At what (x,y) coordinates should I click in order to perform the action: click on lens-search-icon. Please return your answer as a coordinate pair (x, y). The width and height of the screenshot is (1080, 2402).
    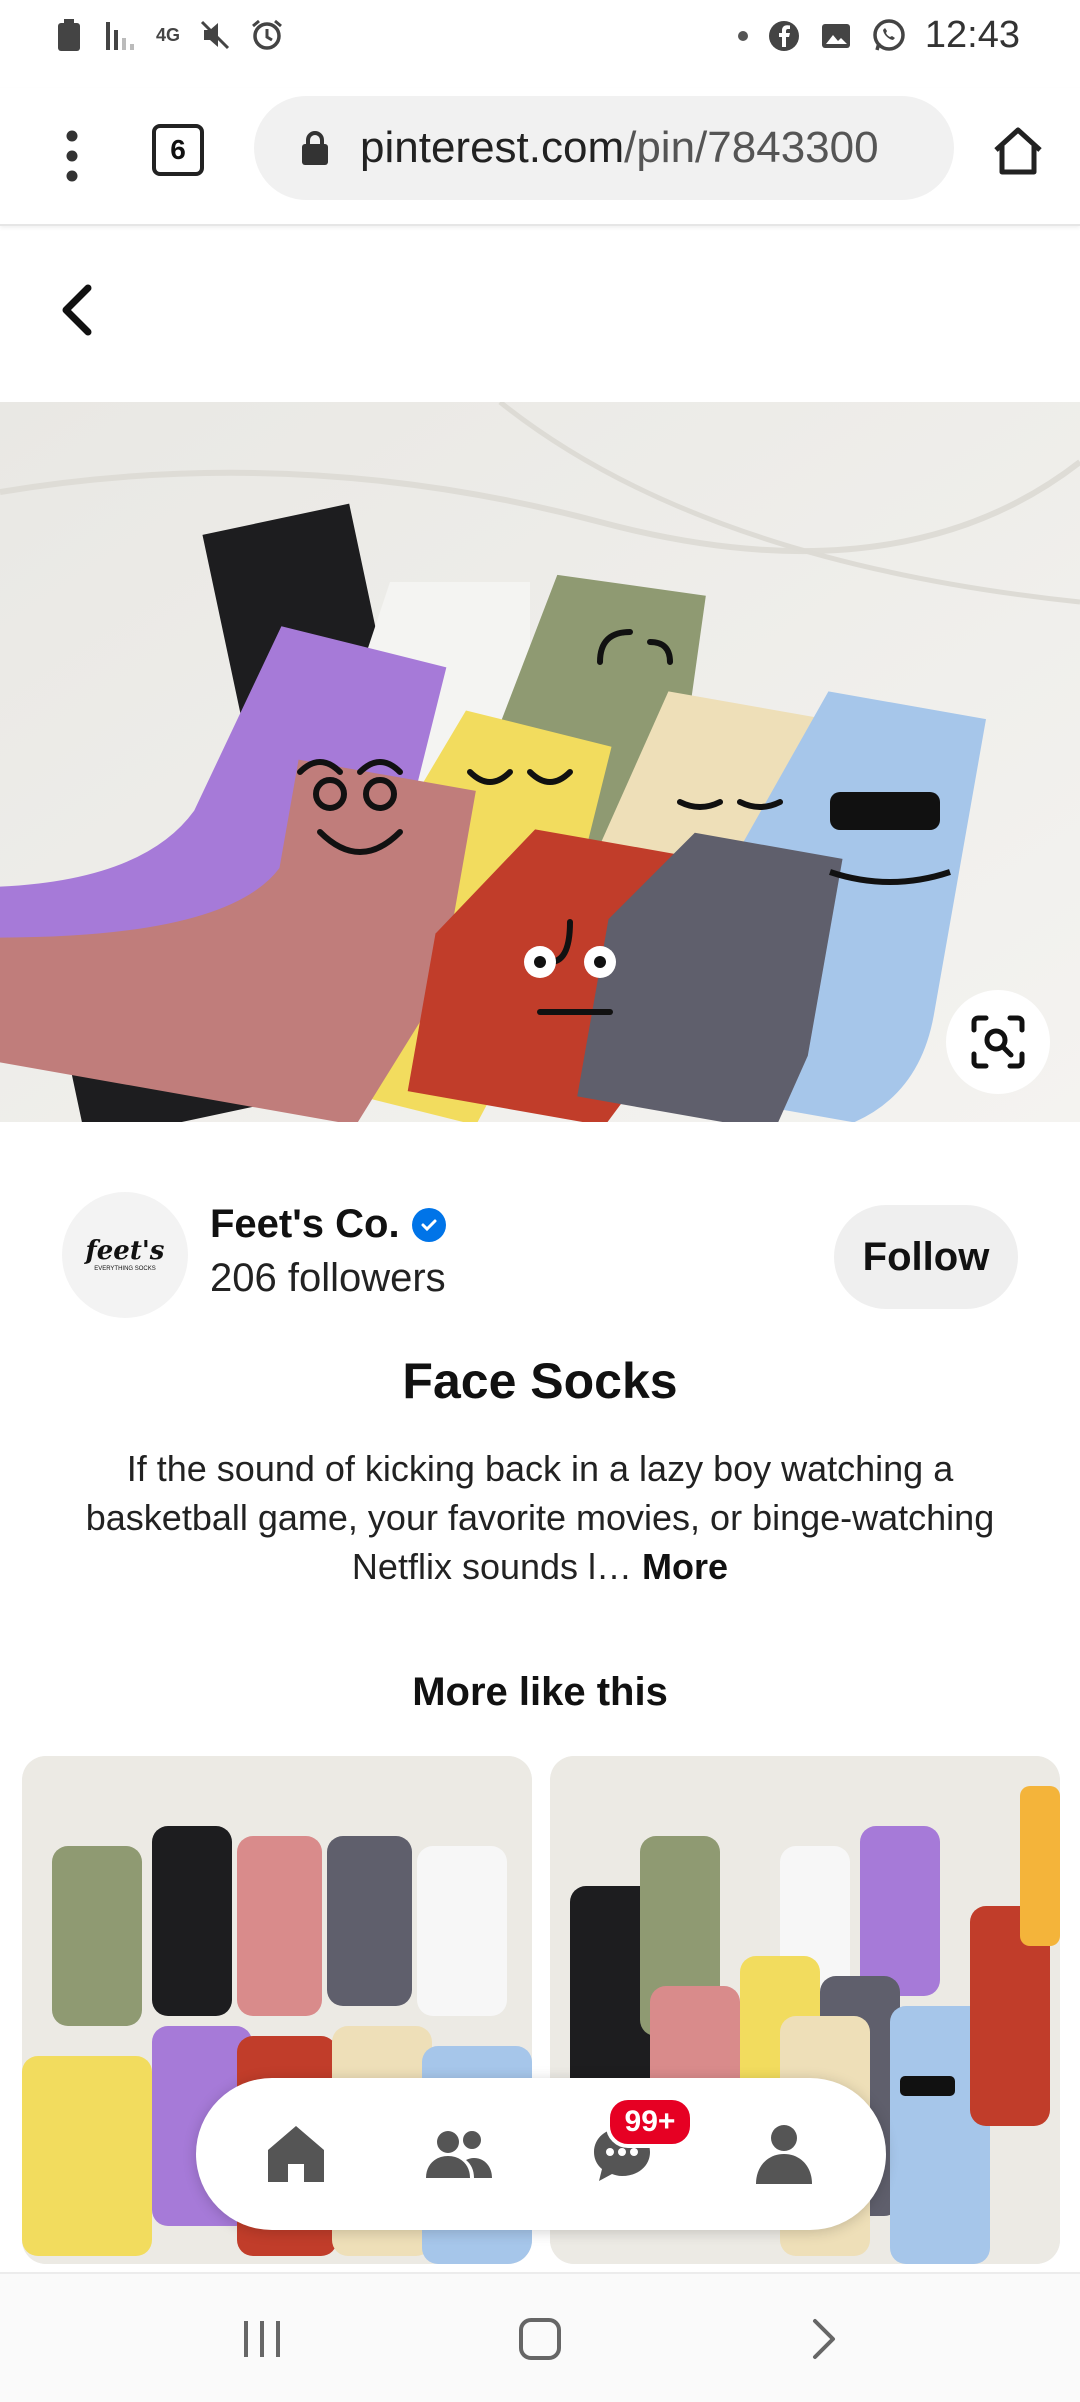
    Looking at the image, I should click on (998, 1042).